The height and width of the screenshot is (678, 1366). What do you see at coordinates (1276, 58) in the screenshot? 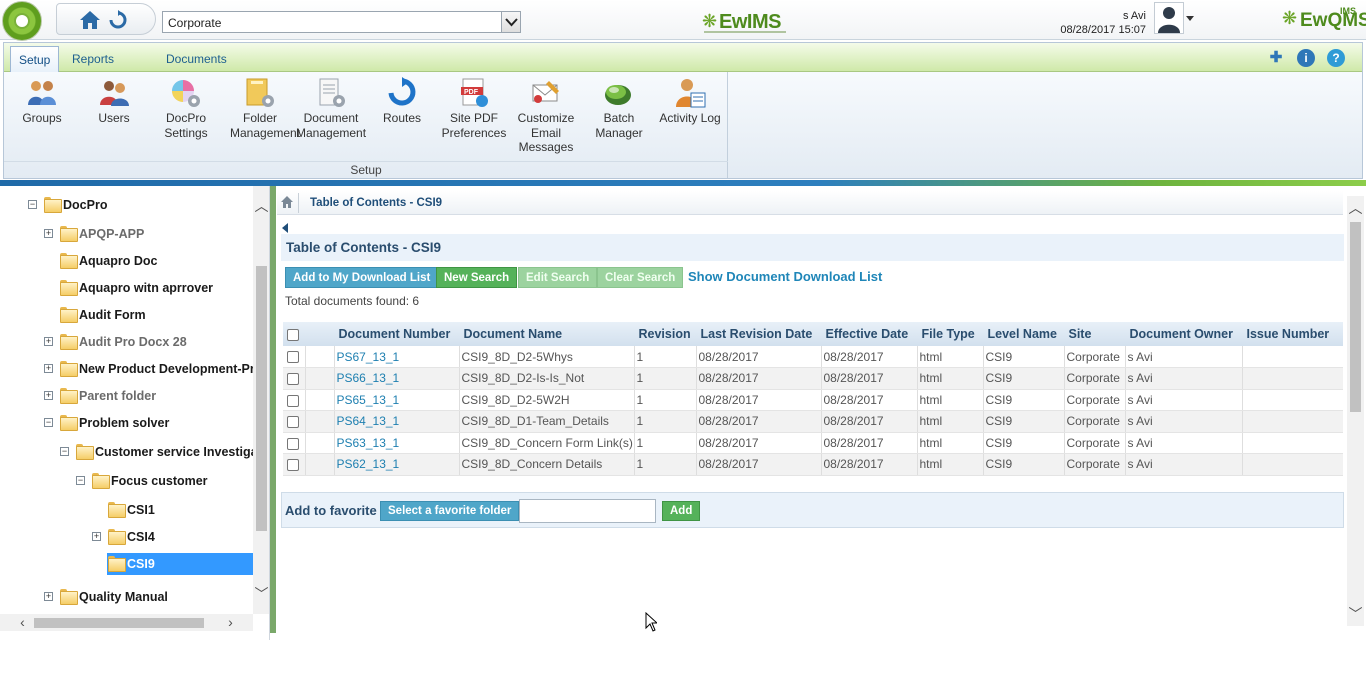
I see `pin-icon: ✚` at bounding box center [1276, 58].